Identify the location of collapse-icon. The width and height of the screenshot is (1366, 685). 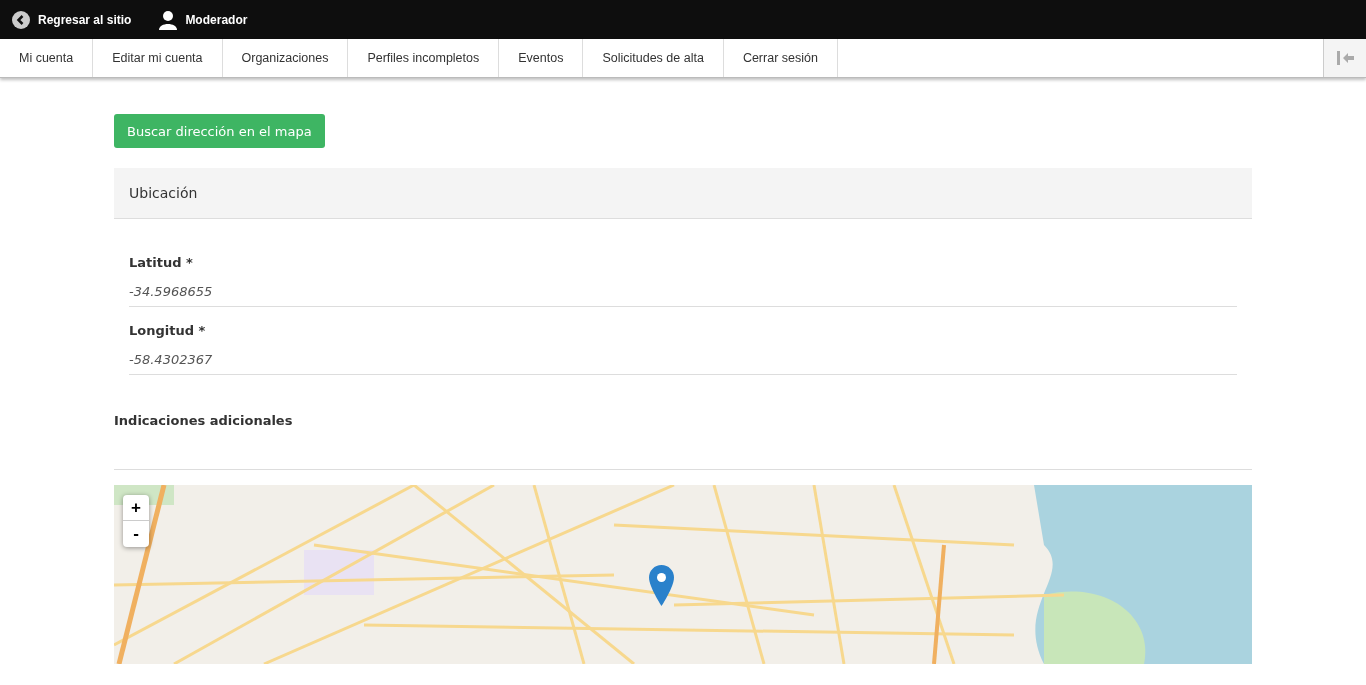
(1345, 58).